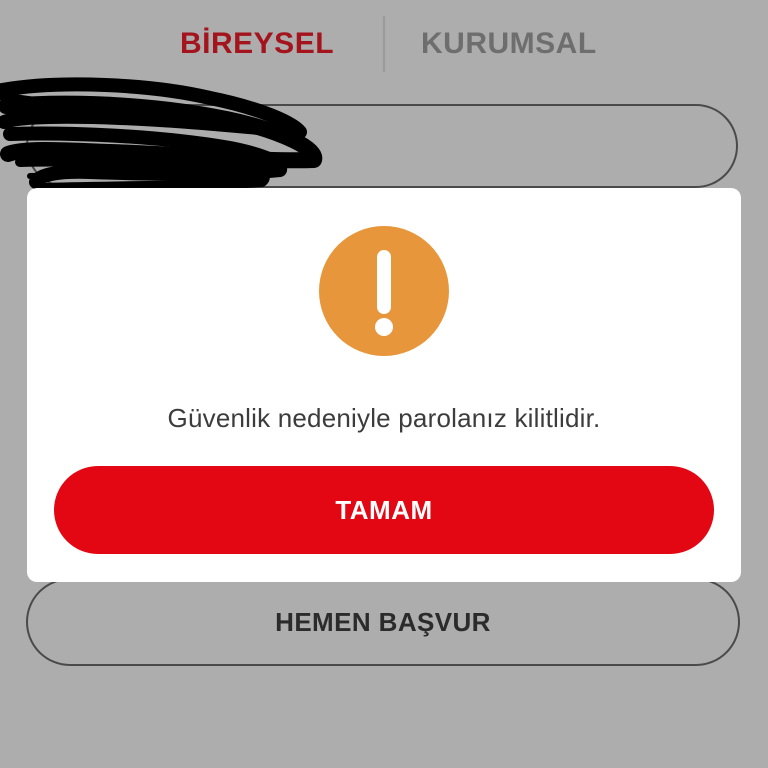 The height and width of the screenshot is (768, 768). What do you see at coordinates (384, 44) in the screenshot?
I see `tab-divider` at bounding box center [384, 44].